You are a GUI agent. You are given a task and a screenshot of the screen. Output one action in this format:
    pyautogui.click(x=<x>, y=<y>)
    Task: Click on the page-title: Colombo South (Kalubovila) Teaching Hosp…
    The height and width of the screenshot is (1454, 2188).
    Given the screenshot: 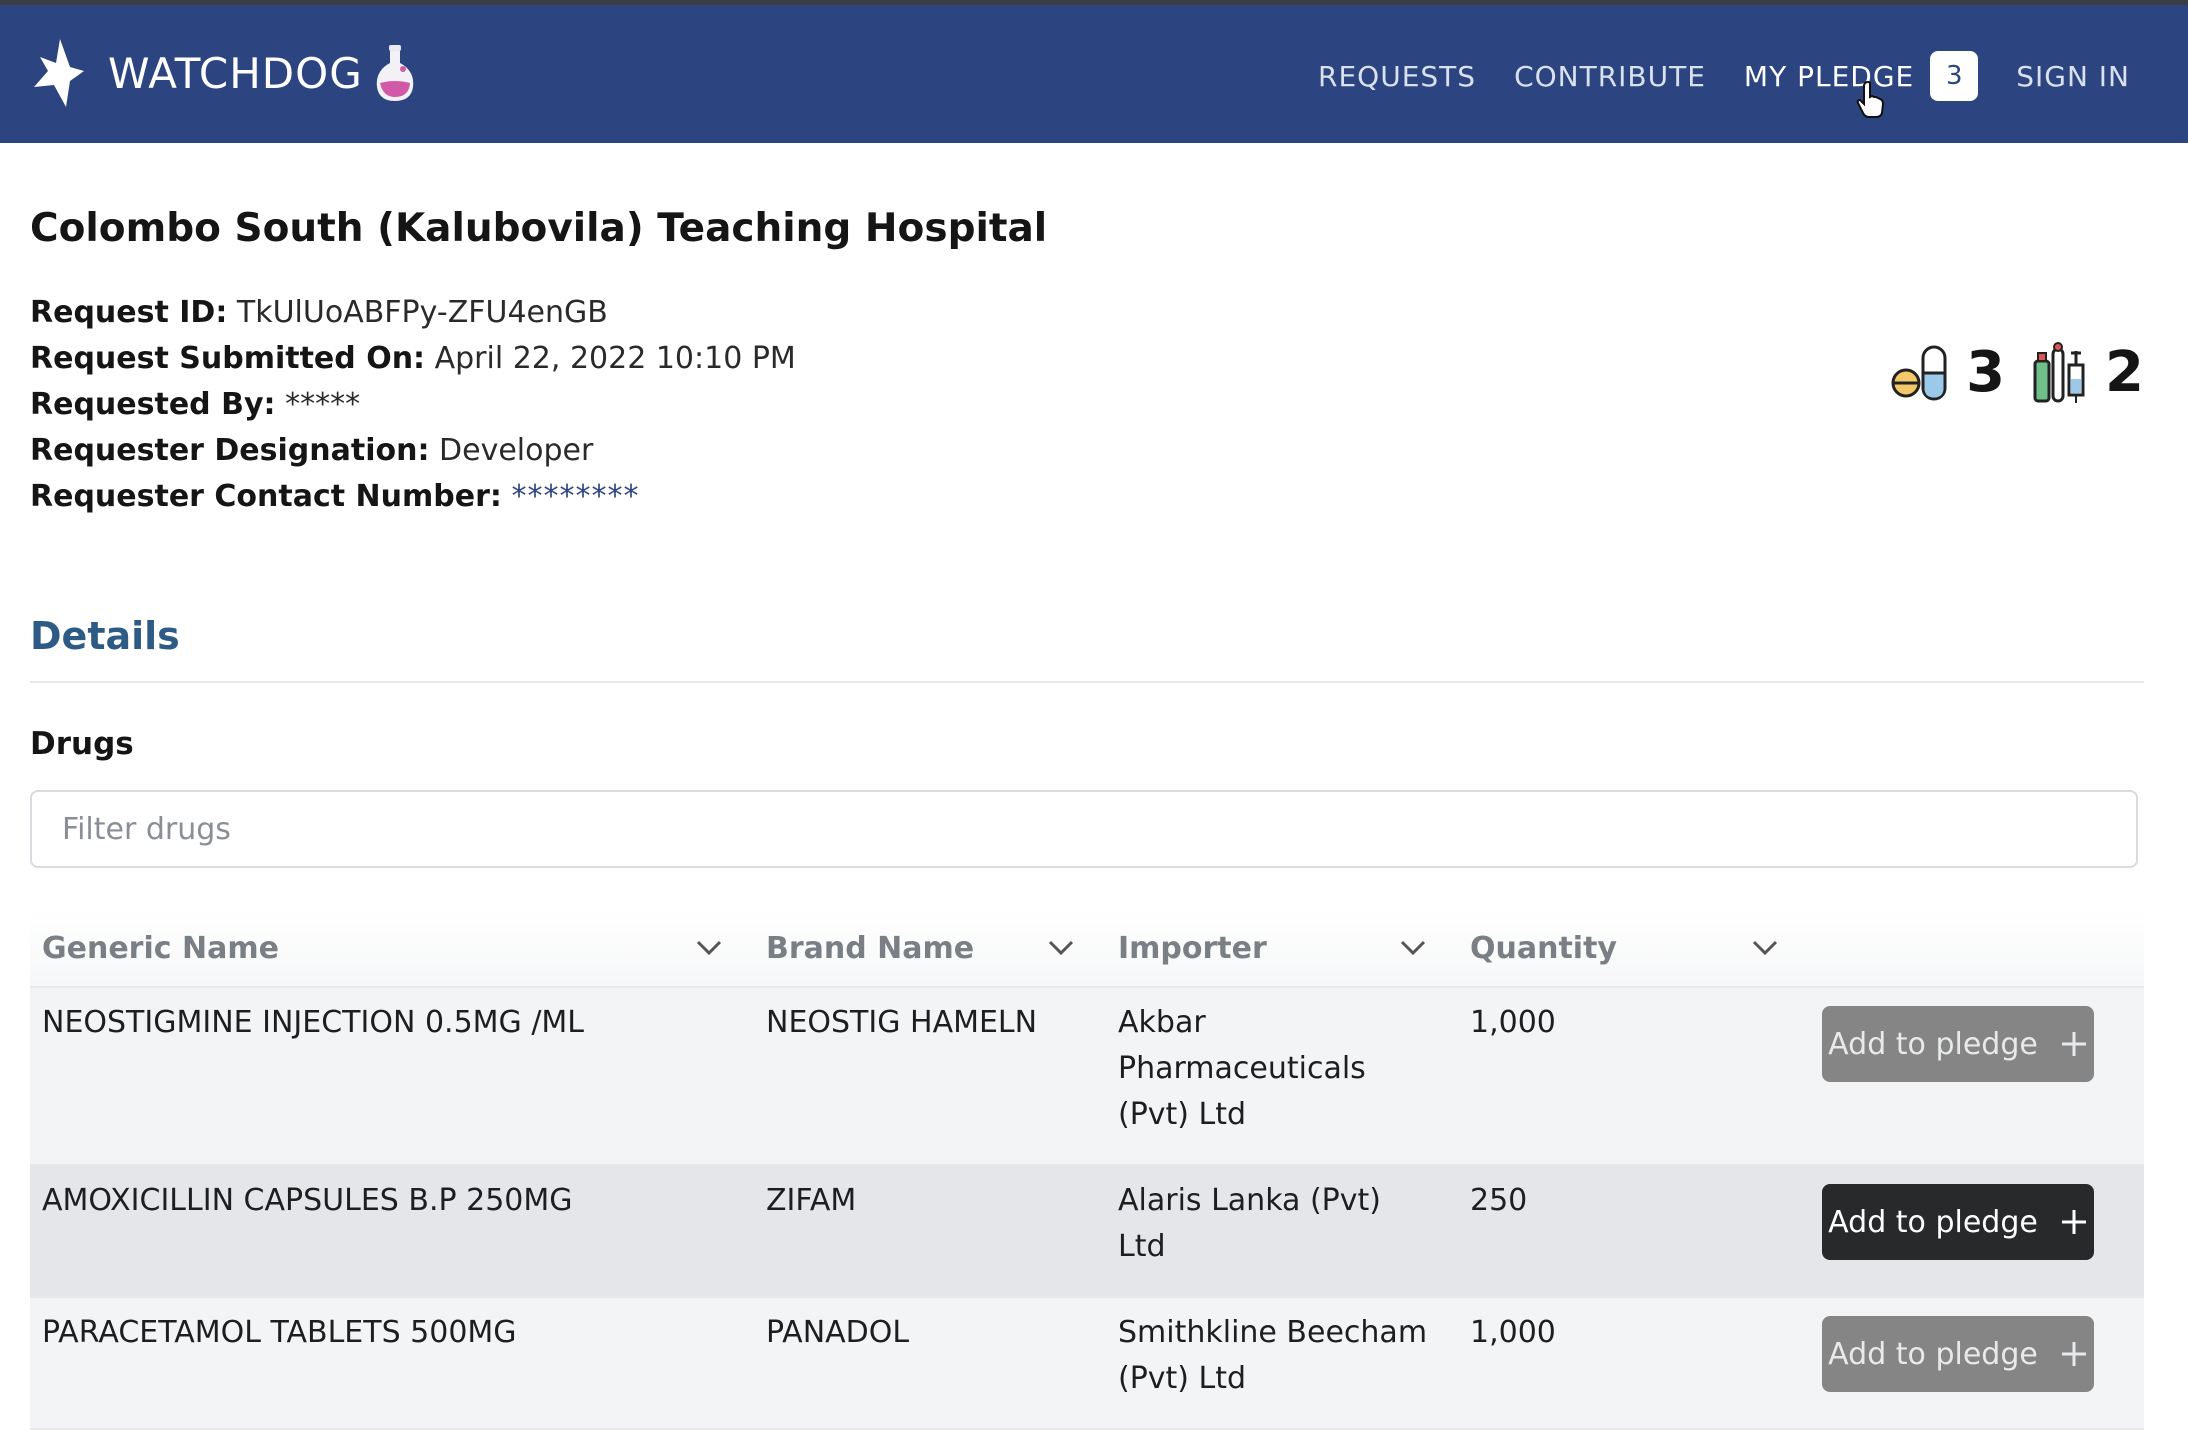 What is the action you would take?
    pyautogui.click(x=539, y=228)
    